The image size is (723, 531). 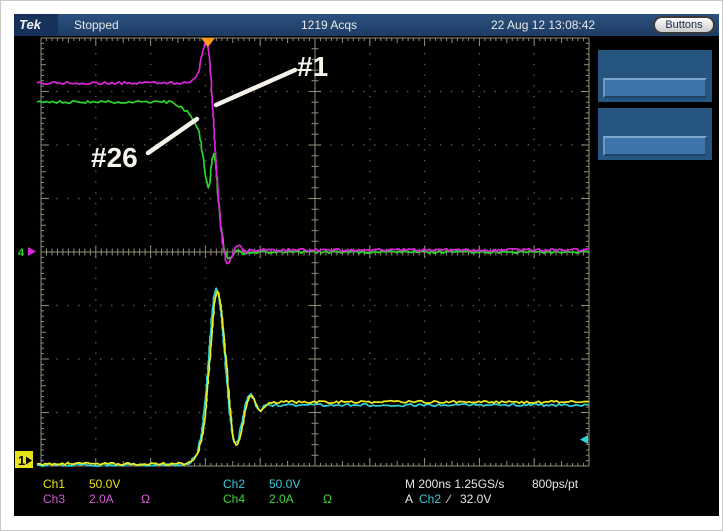 I want to click on ch1-marker-label: 1, so click(x=21, y=460).